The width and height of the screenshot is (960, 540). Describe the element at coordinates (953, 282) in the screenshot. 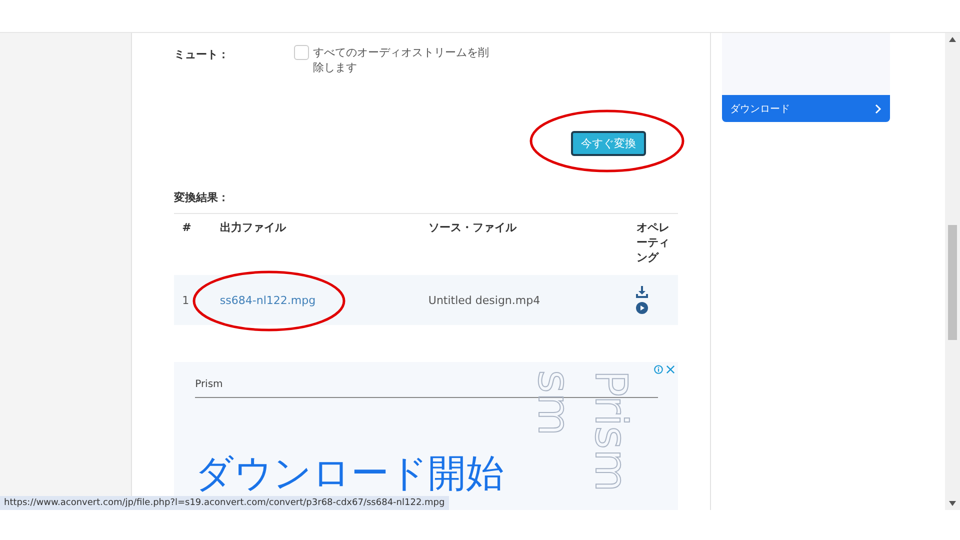

I see `scrollbar-thumb` at that location.